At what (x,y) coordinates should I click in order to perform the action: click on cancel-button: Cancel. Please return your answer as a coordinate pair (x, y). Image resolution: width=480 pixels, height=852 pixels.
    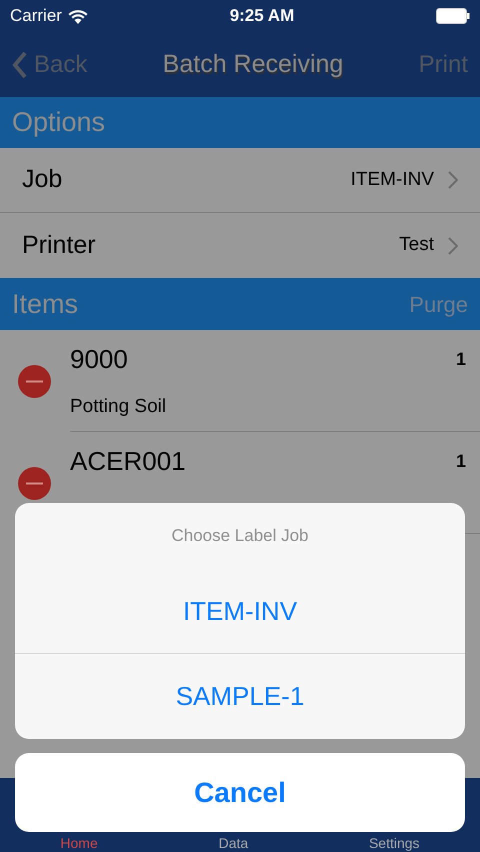
    Looking at the image, I should click on (240, 792).